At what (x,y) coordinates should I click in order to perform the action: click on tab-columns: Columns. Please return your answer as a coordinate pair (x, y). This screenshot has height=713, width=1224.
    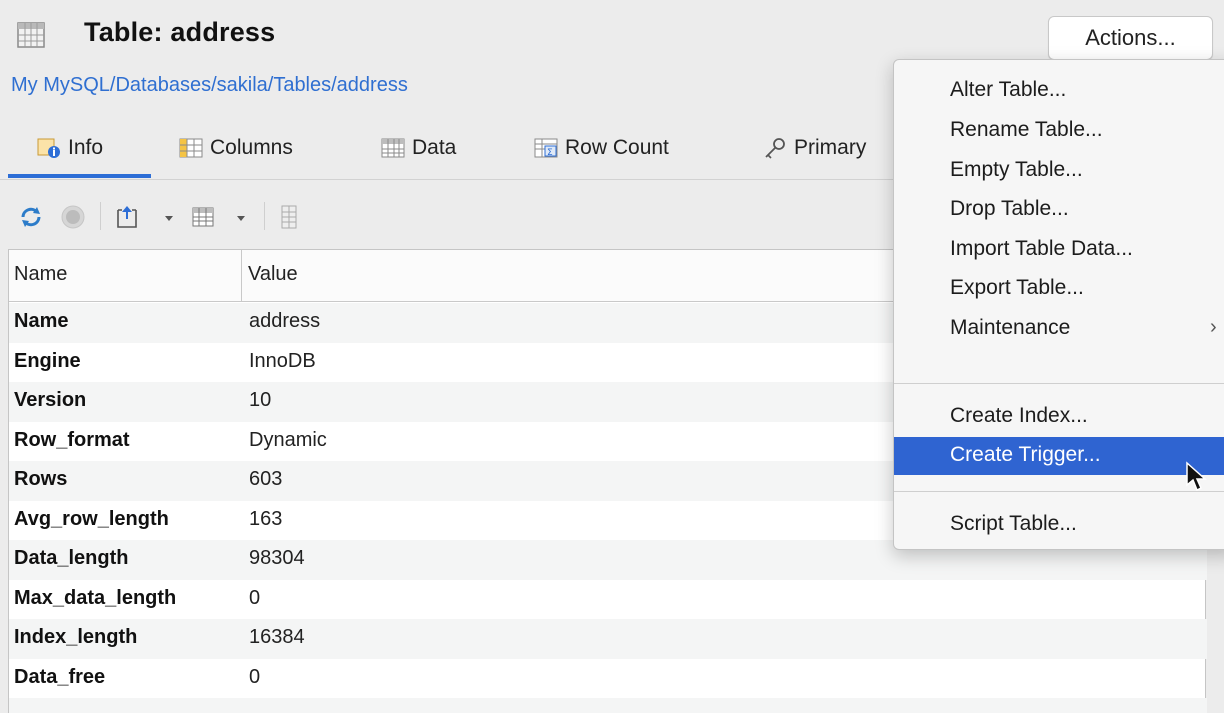
    Looking at the image, I should click on (235, 148).